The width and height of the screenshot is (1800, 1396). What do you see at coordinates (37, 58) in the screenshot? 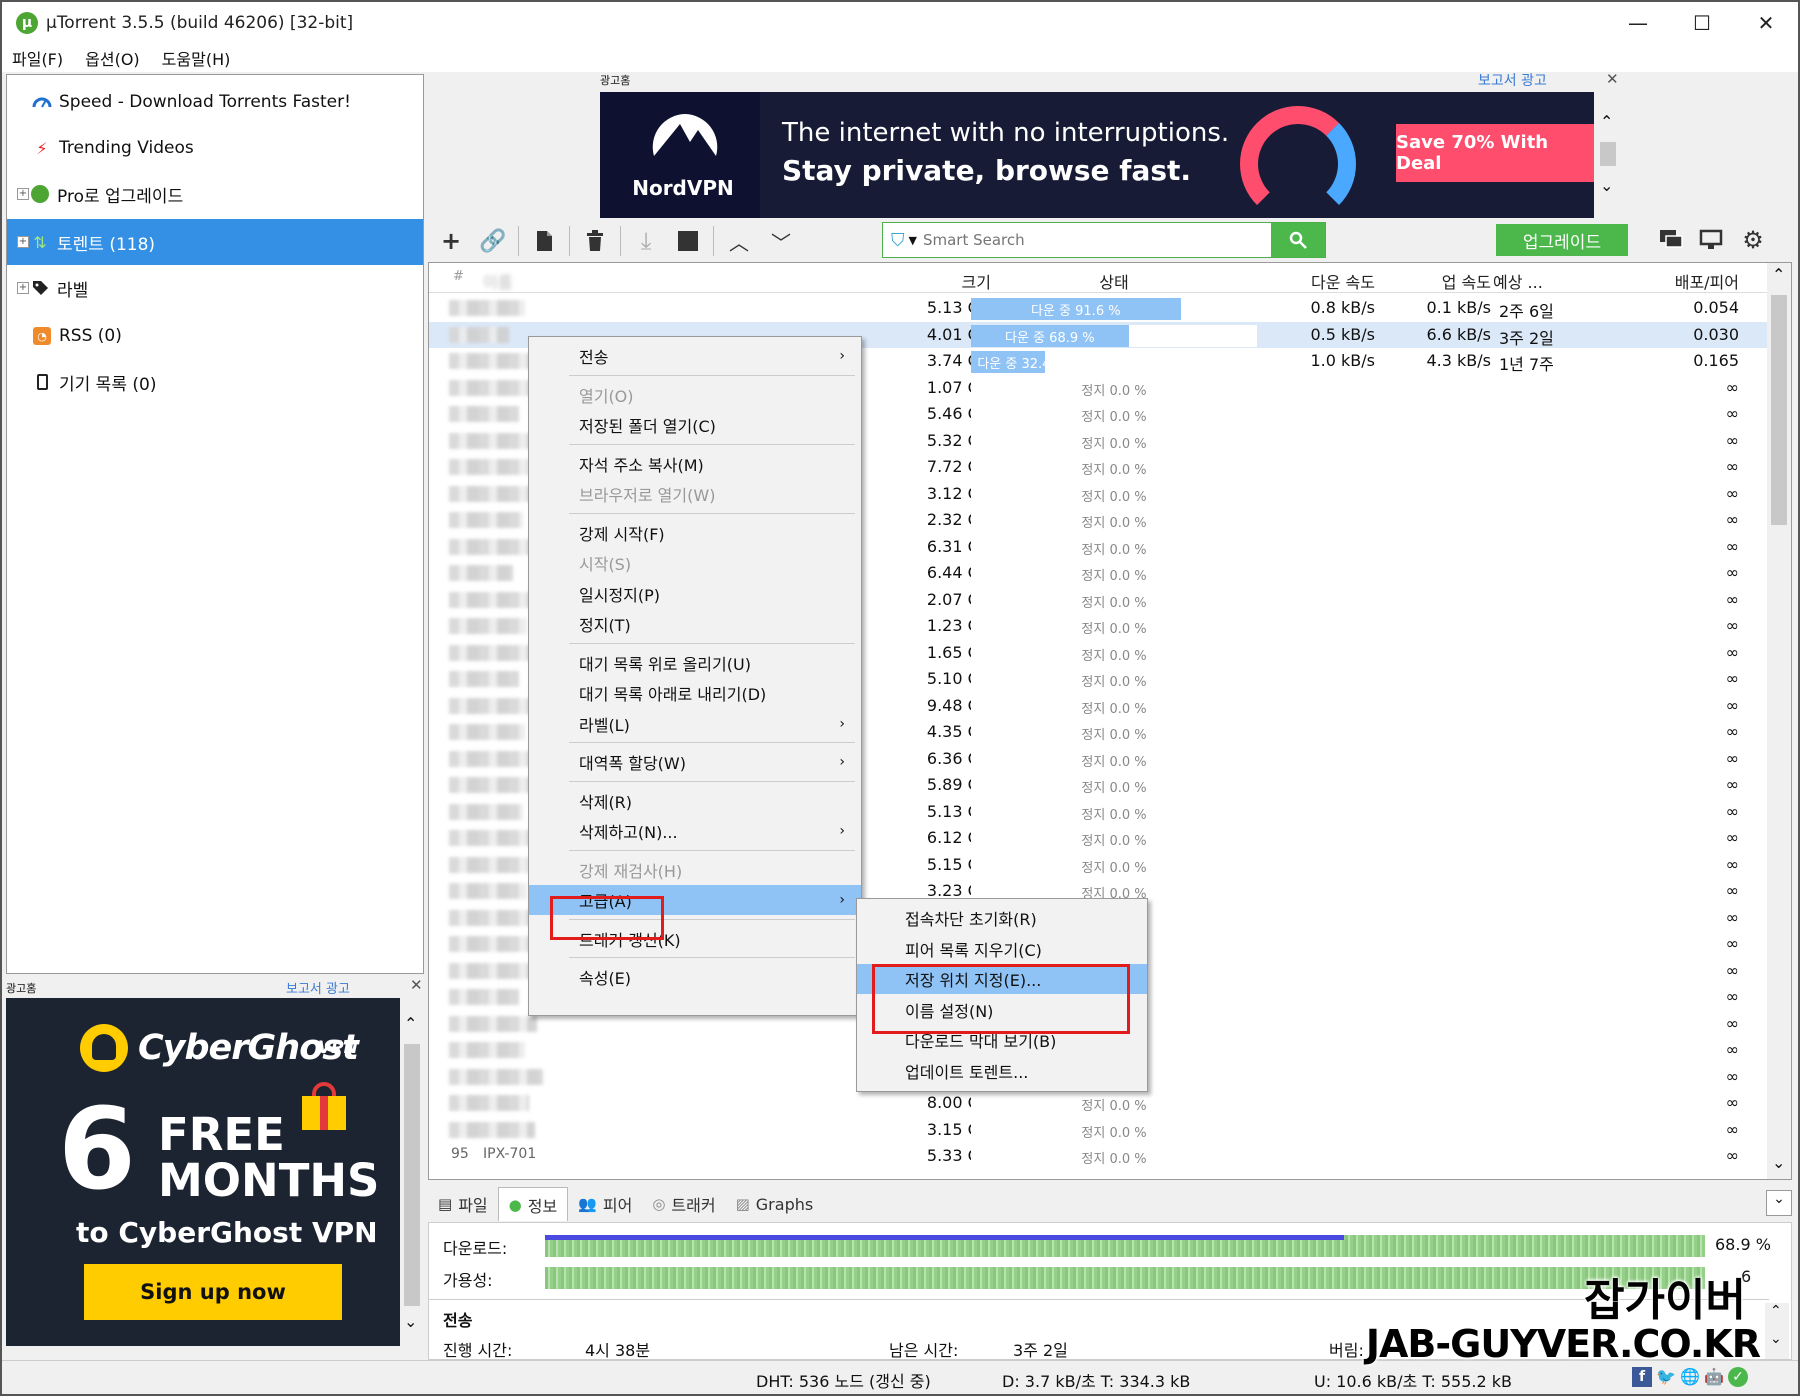
I see `menu-file: 파일(F)` at bounding box center [37, 58].